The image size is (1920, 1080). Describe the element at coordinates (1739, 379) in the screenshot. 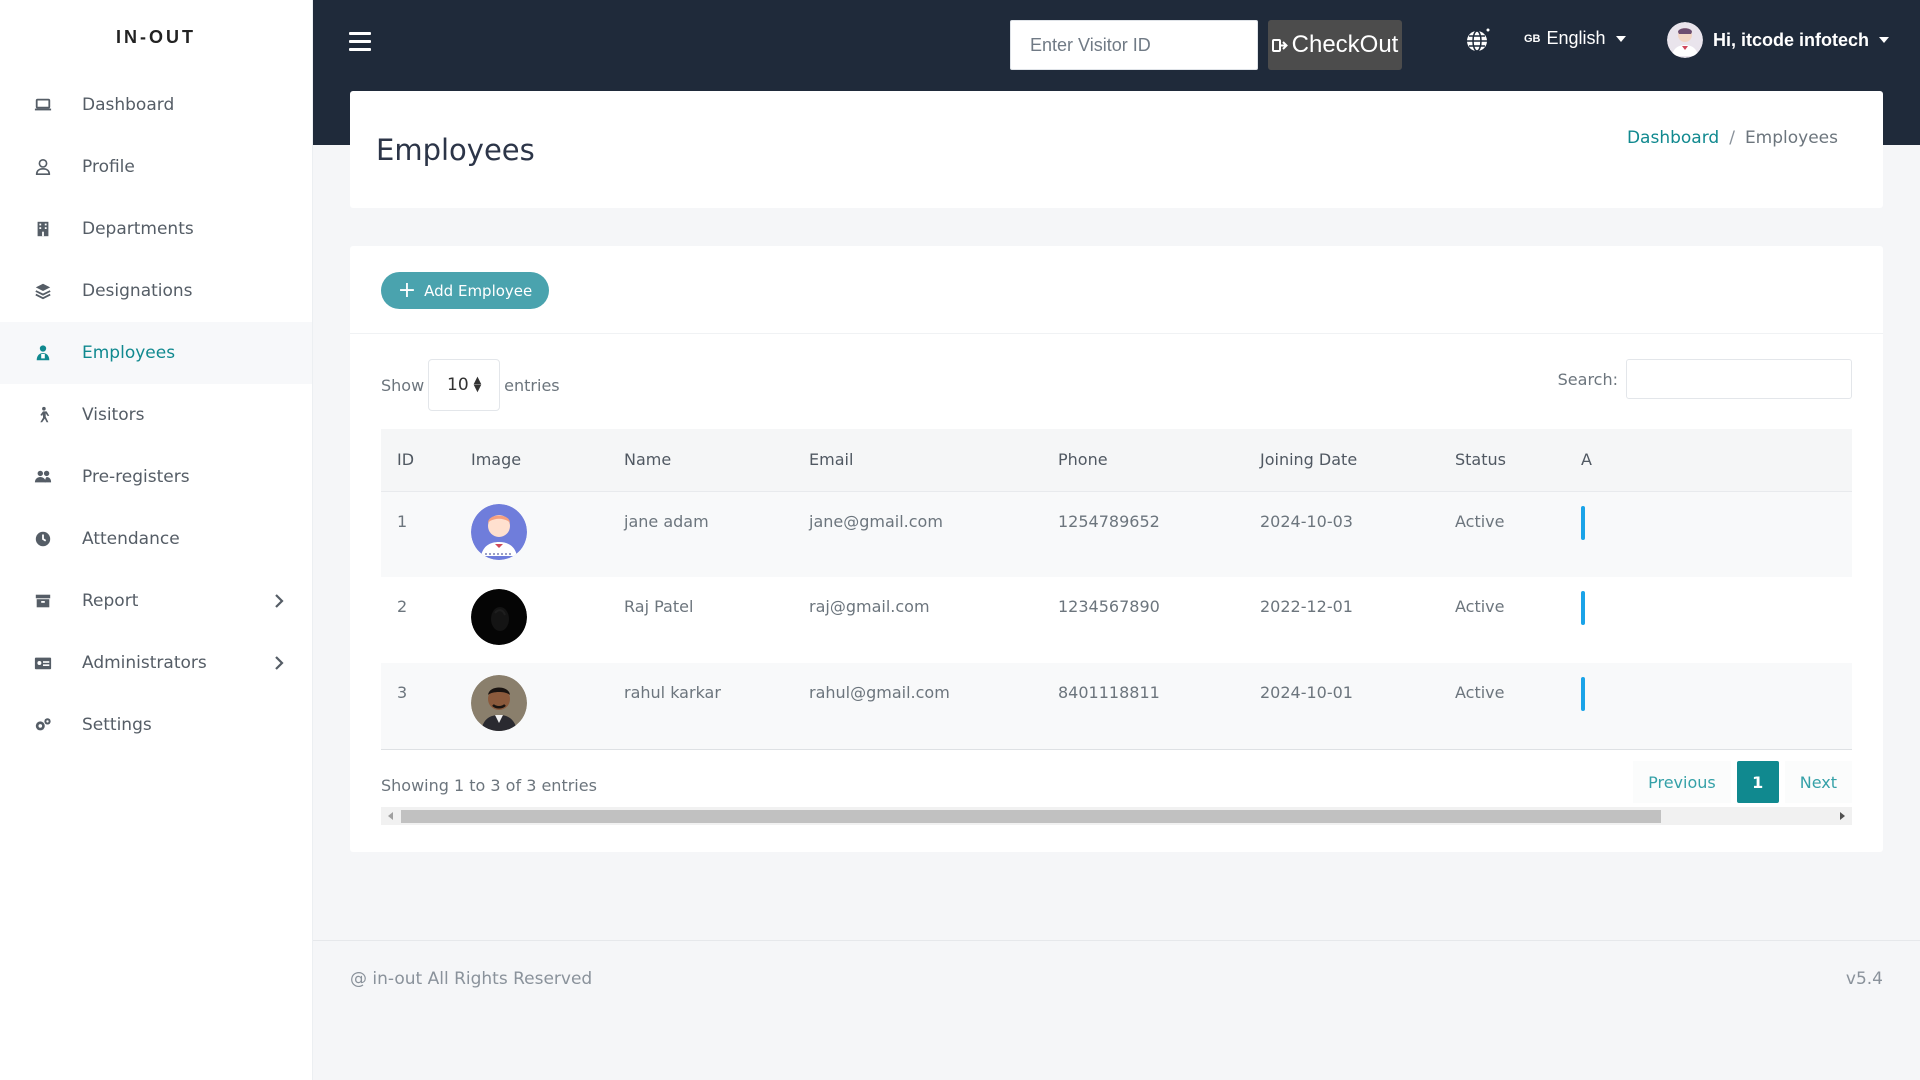

I see `search-input` at that location.